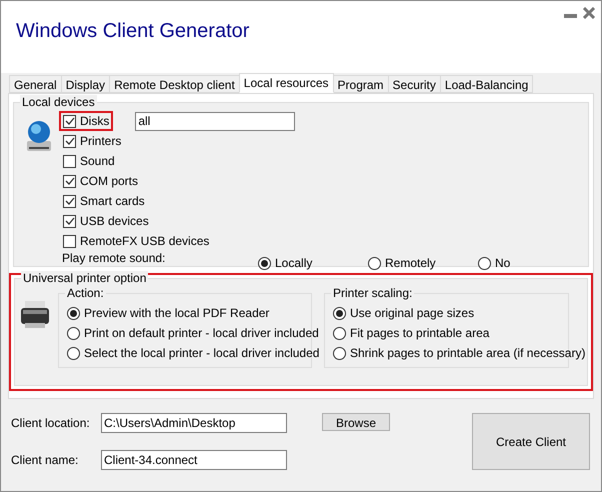 Image resolution: width=602 pixels, height=492 pixels. Describe the element at coordinates (412, 313) in the screenshot. I see `radio-label: Use original page sizes` at that location.